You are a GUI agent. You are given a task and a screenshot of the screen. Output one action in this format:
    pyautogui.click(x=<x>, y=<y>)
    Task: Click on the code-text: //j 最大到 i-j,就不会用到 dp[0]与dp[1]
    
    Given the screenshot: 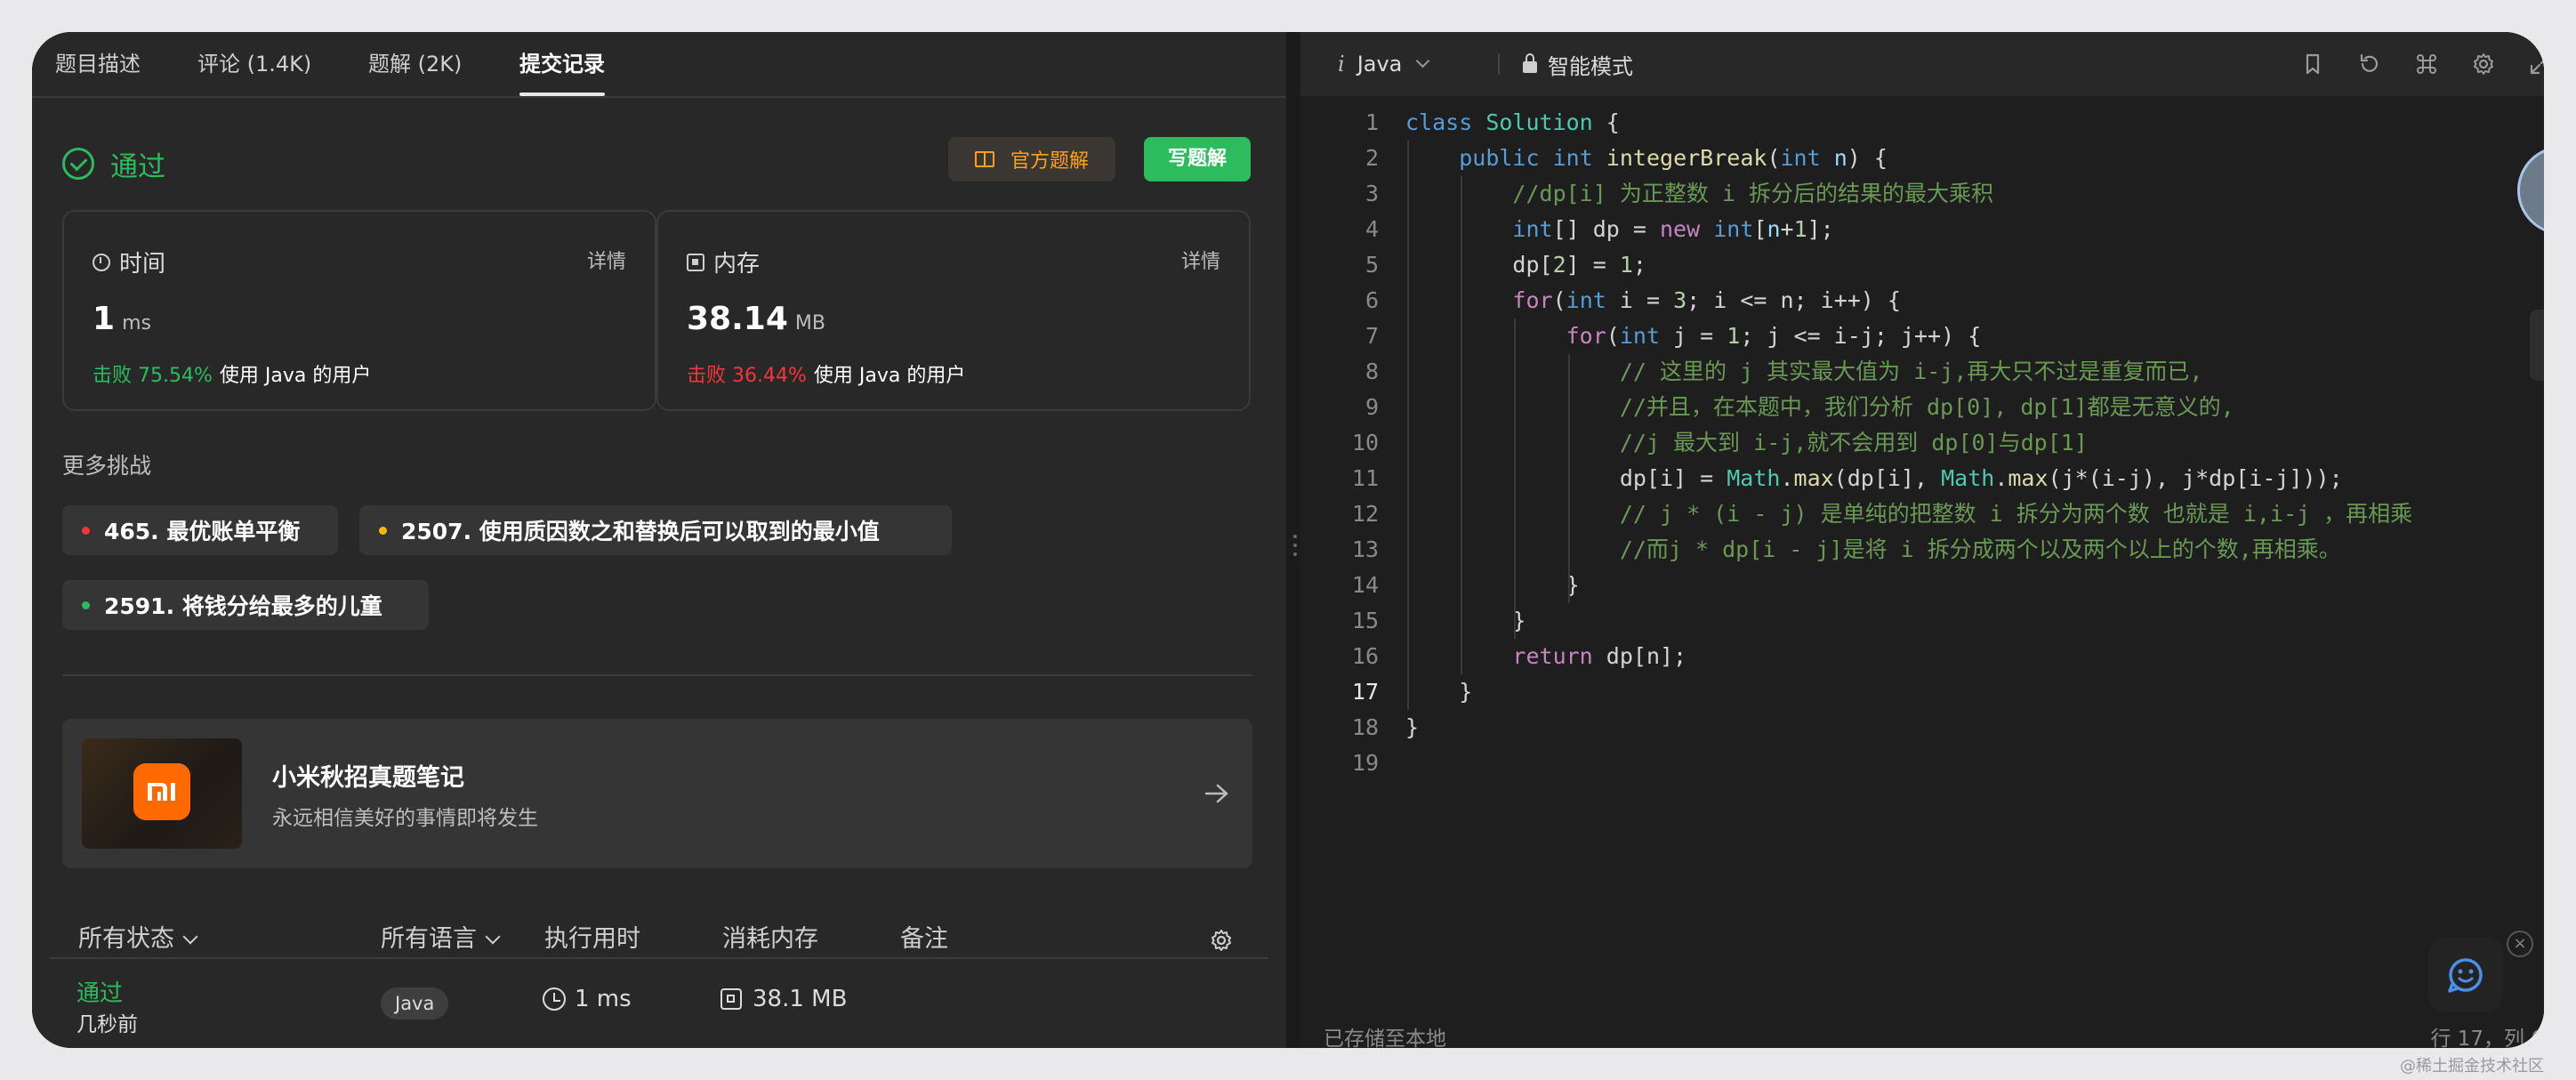 What is the action you would take?
    pyautogui.click(x=1853, y=442)
    